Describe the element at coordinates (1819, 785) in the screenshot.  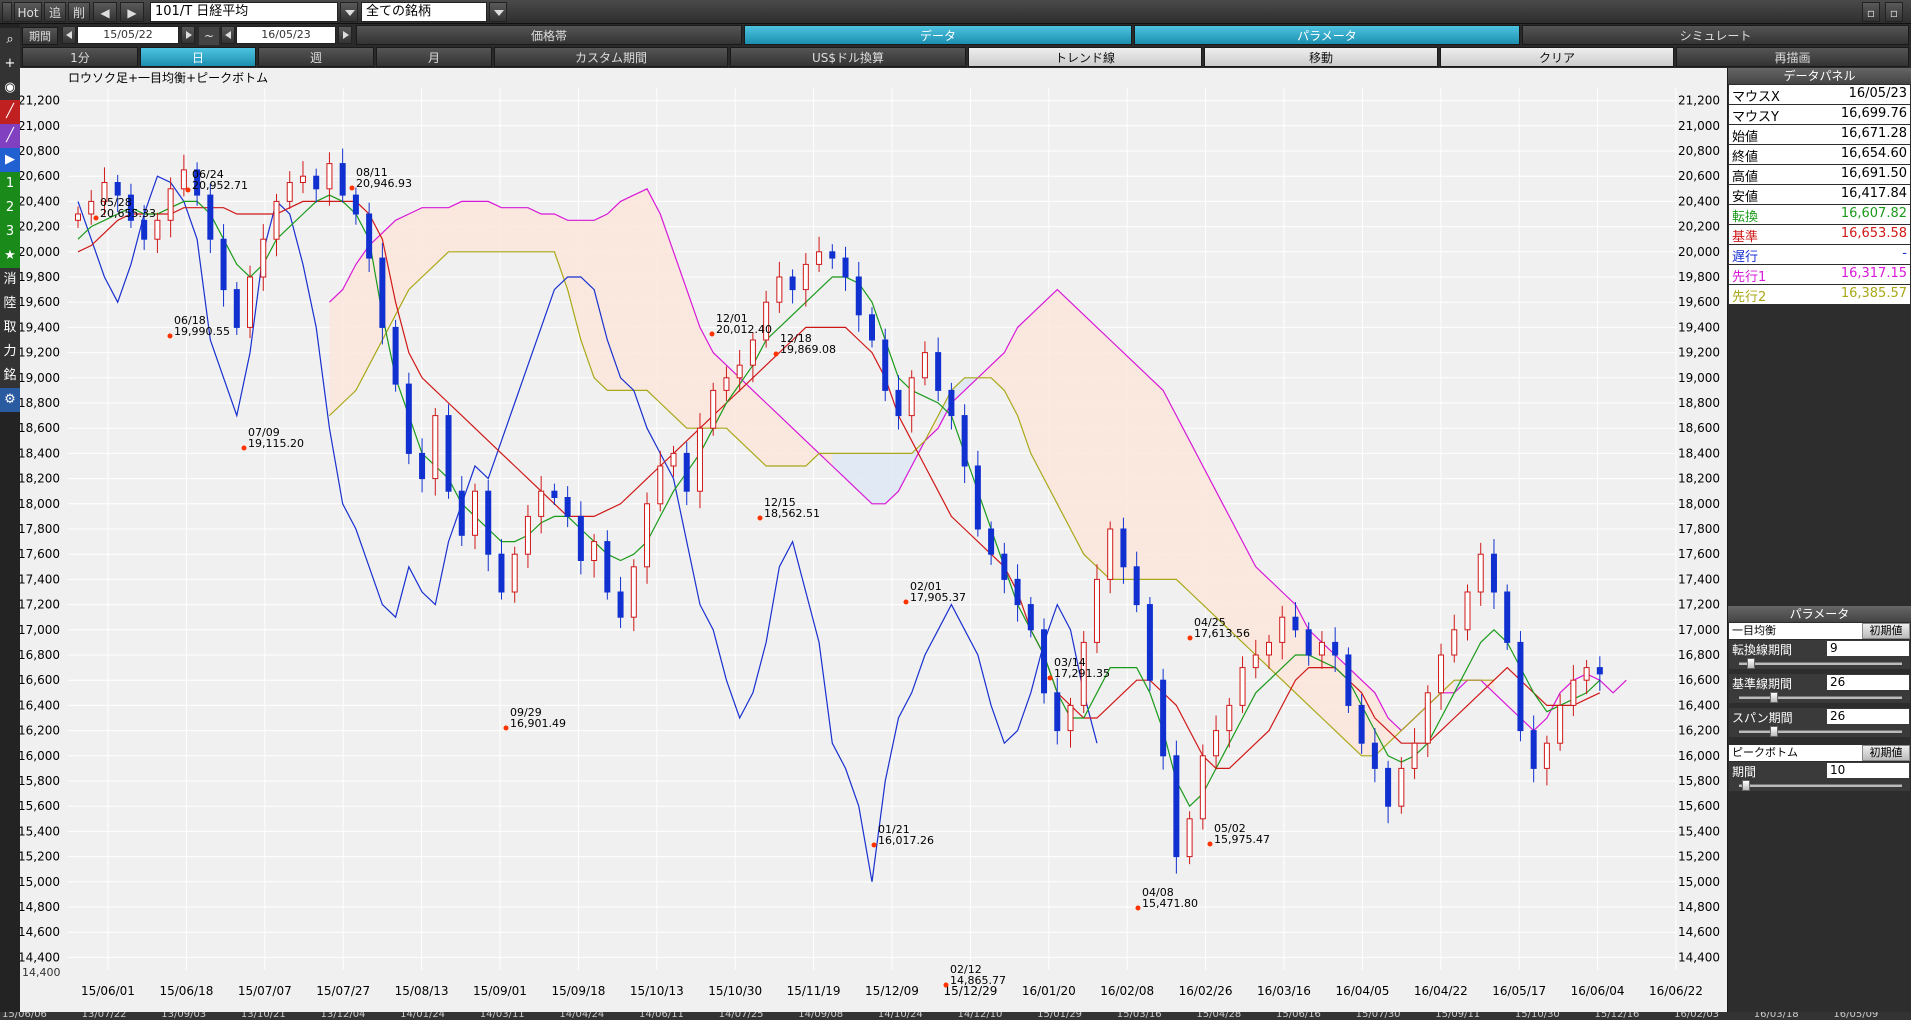
I see `peak-period-slider` at that location.